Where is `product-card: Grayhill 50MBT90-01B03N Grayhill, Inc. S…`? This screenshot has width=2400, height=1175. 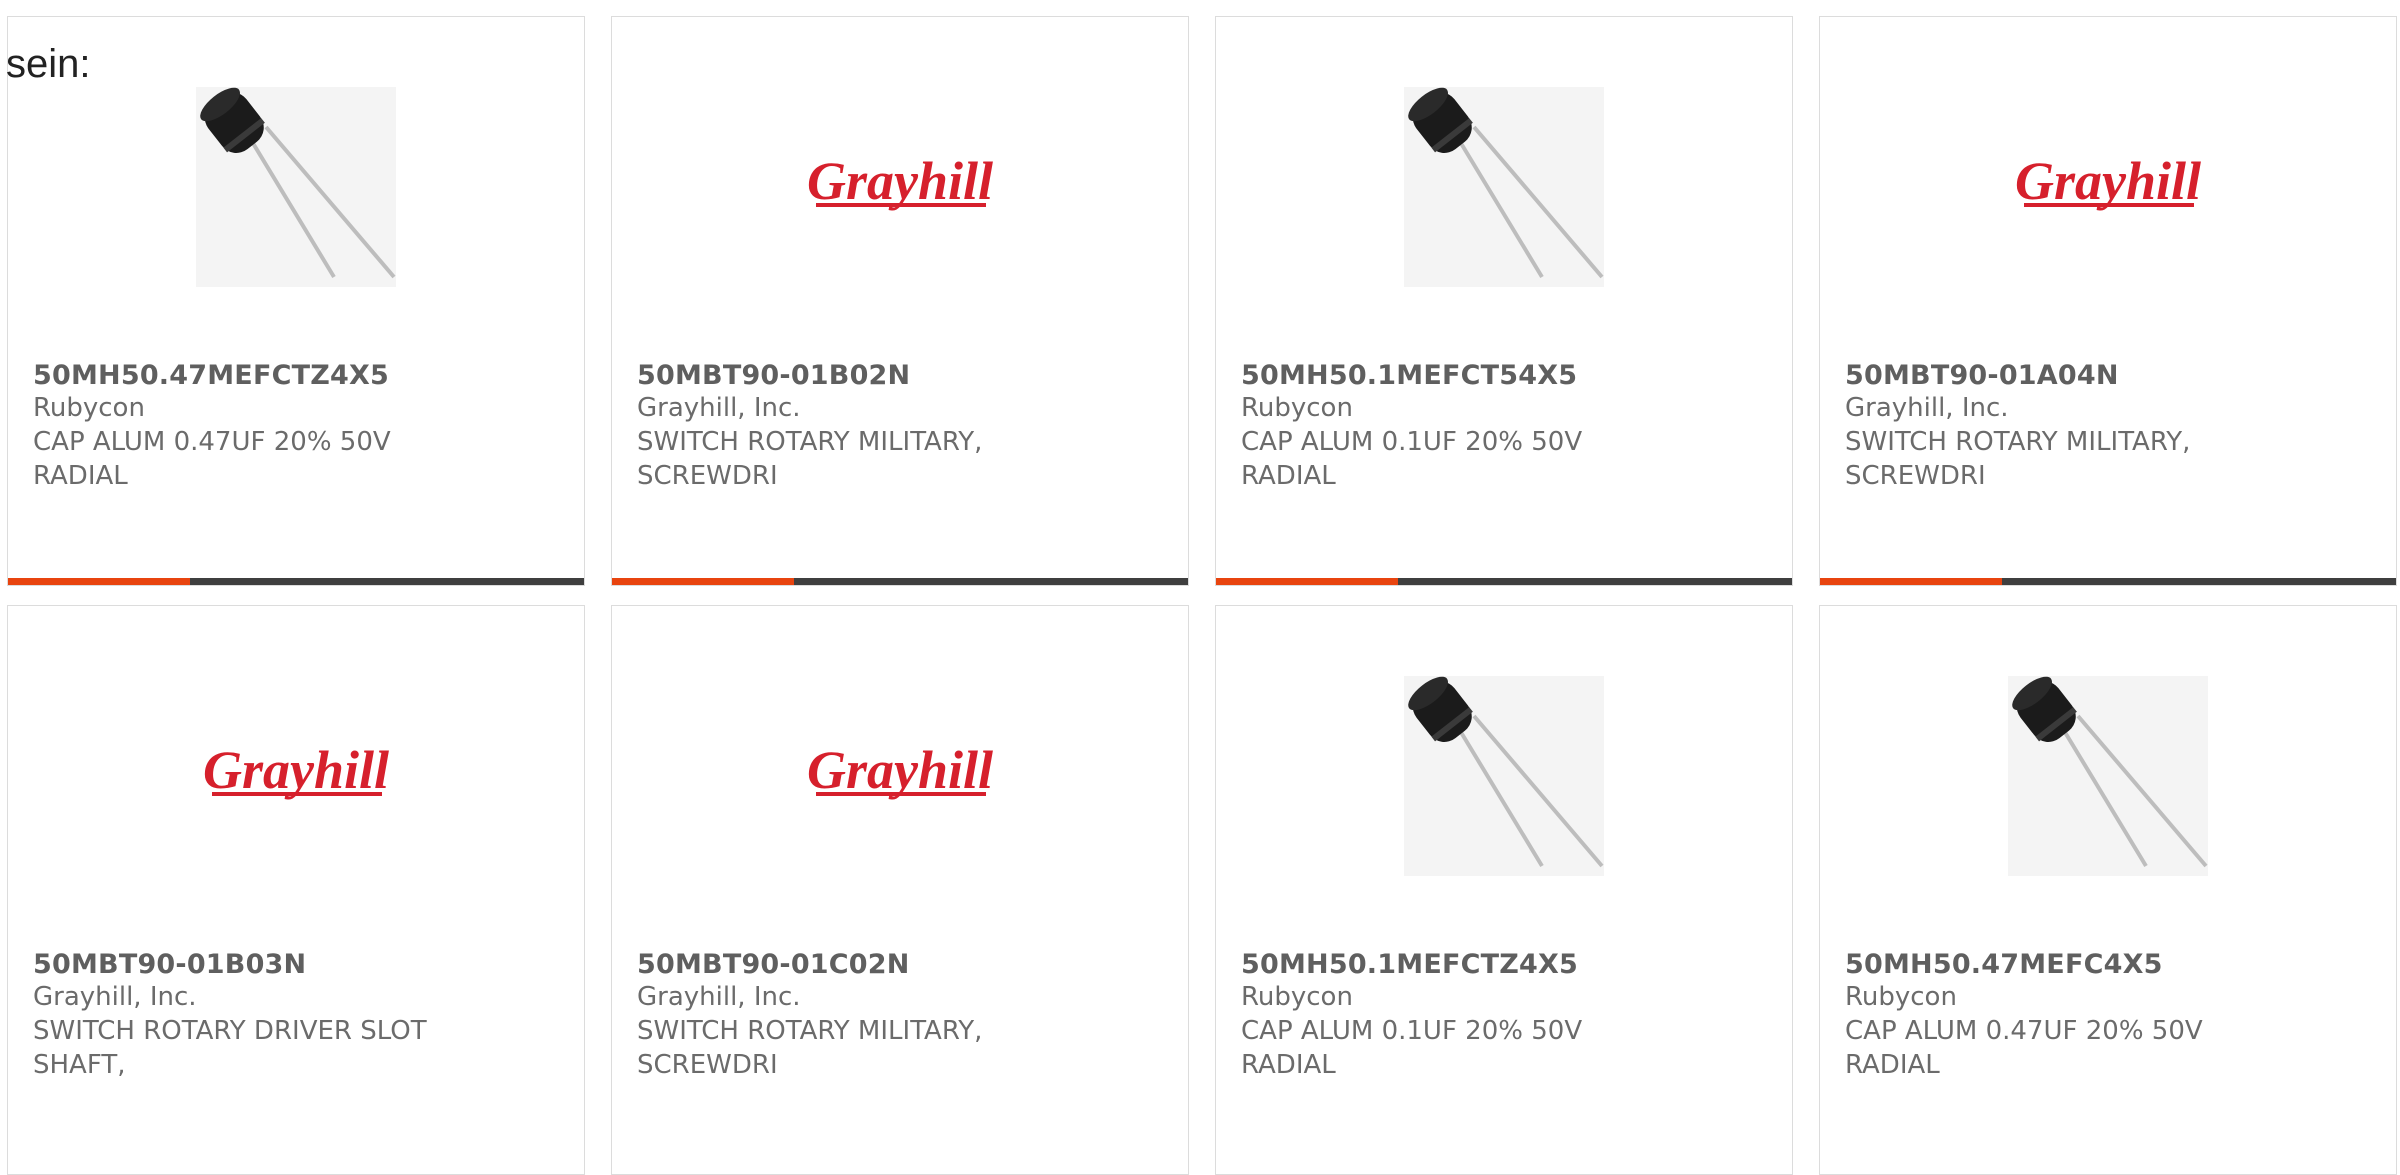
product-card: Grayhill 50MBT90-01B03N Grayhill, Inc. S… is located at coordinates (296, 890).